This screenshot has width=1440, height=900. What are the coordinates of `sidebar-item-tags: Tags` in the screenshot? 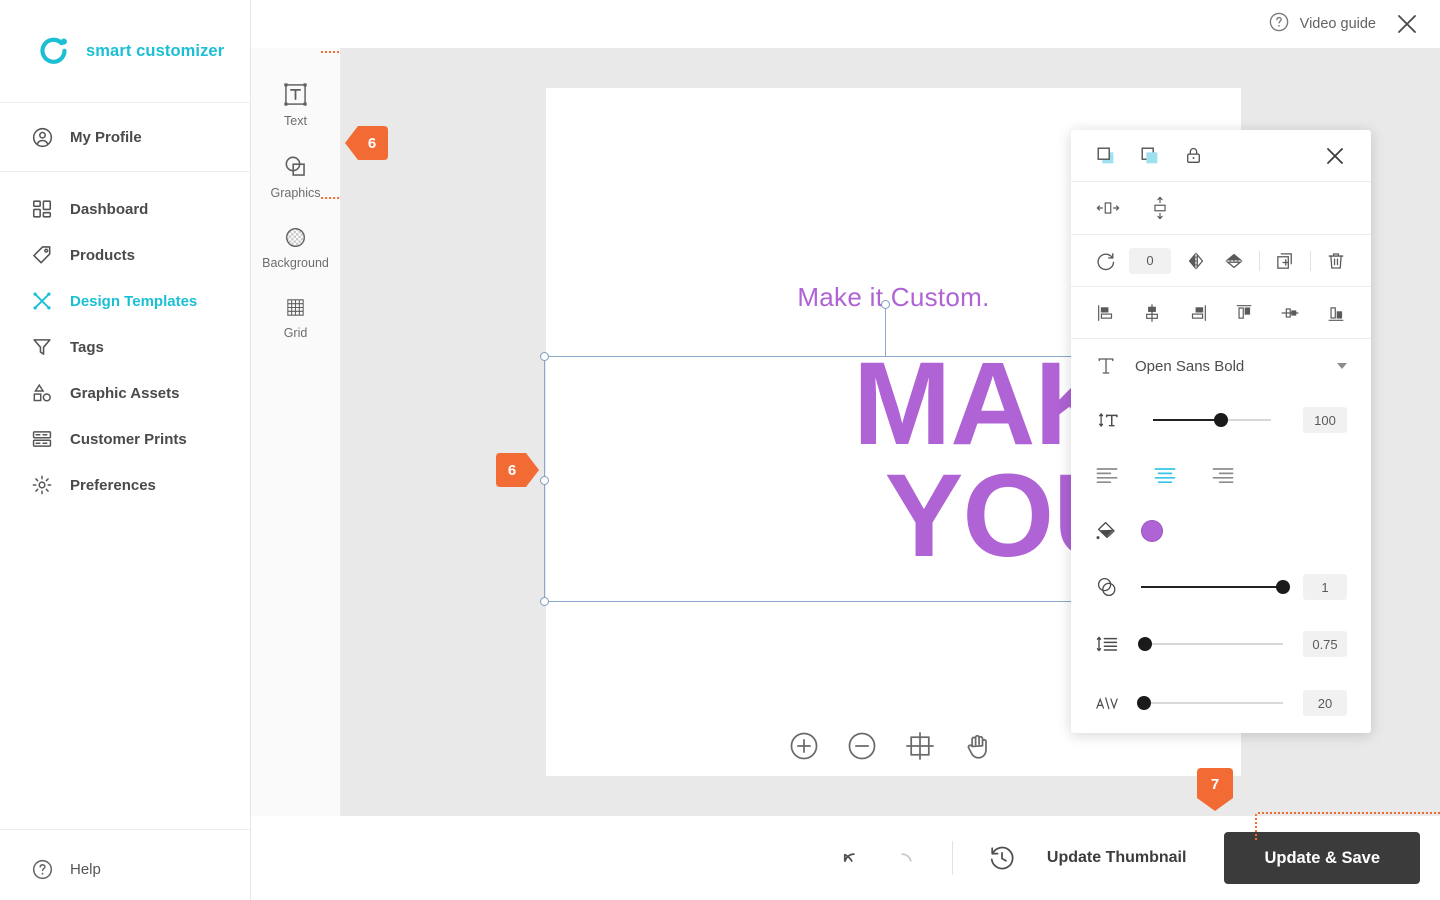 It's located at (125, 347).